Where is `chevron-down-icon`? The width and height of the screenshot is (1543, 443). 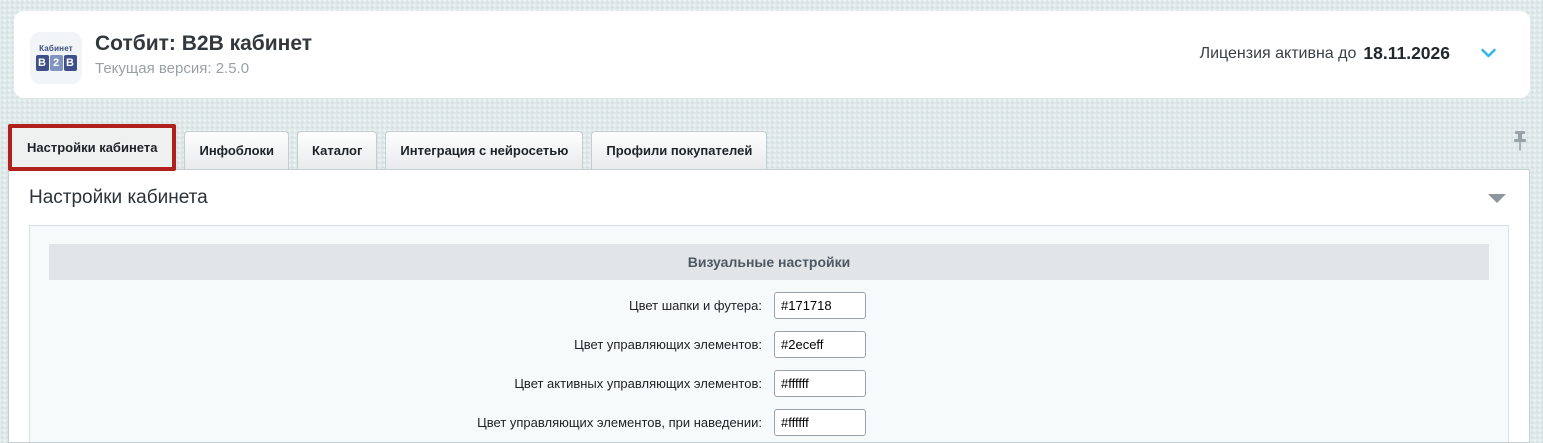 chevron-down-icon is located at coordinates (1488, 53).